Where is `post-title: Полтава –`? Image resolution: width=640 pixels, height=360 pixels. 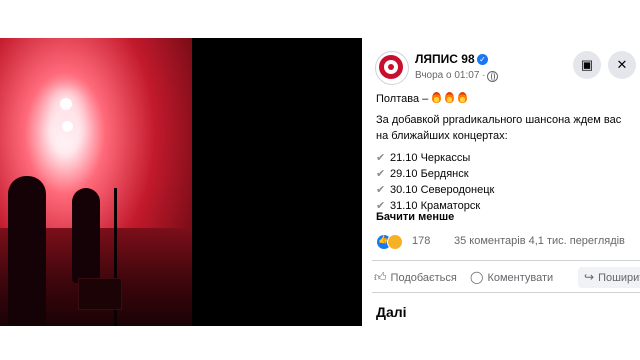 post-title: Полтава – is located at coordinates (402, 99).